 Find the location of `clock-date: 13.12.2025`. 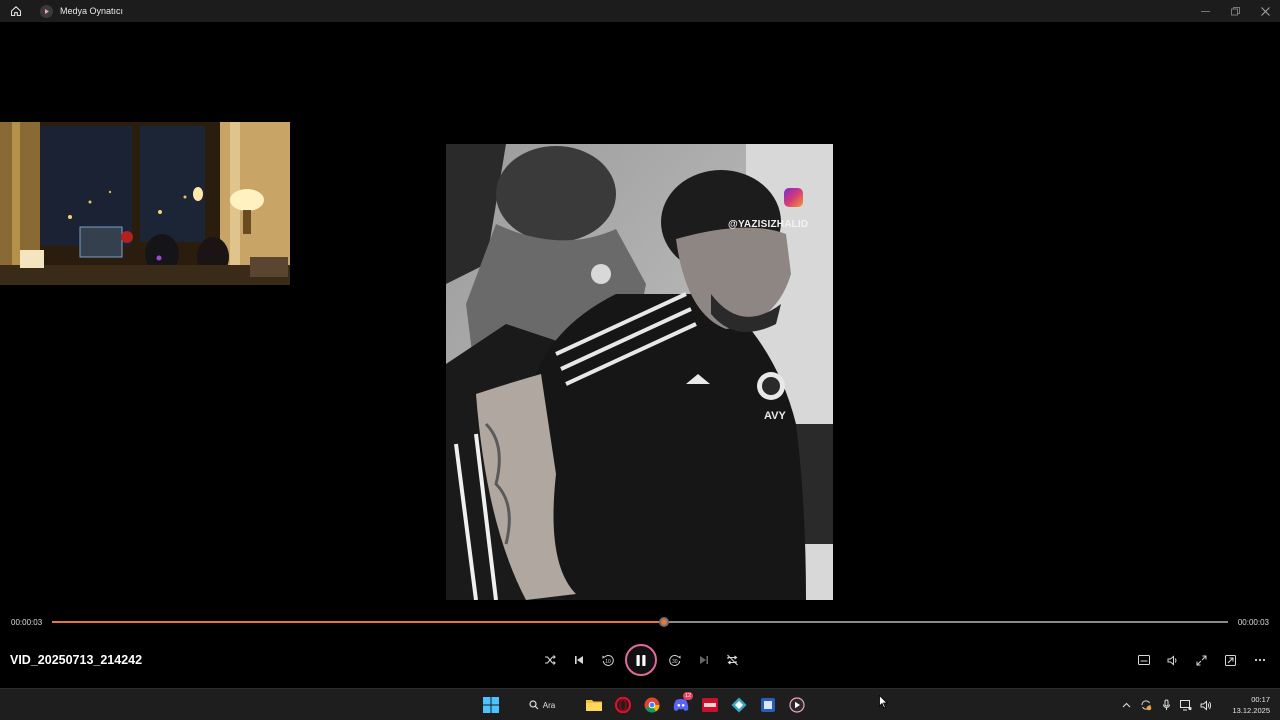

clock-date: 13.12.2025 is located at coordinates (1251, 710).